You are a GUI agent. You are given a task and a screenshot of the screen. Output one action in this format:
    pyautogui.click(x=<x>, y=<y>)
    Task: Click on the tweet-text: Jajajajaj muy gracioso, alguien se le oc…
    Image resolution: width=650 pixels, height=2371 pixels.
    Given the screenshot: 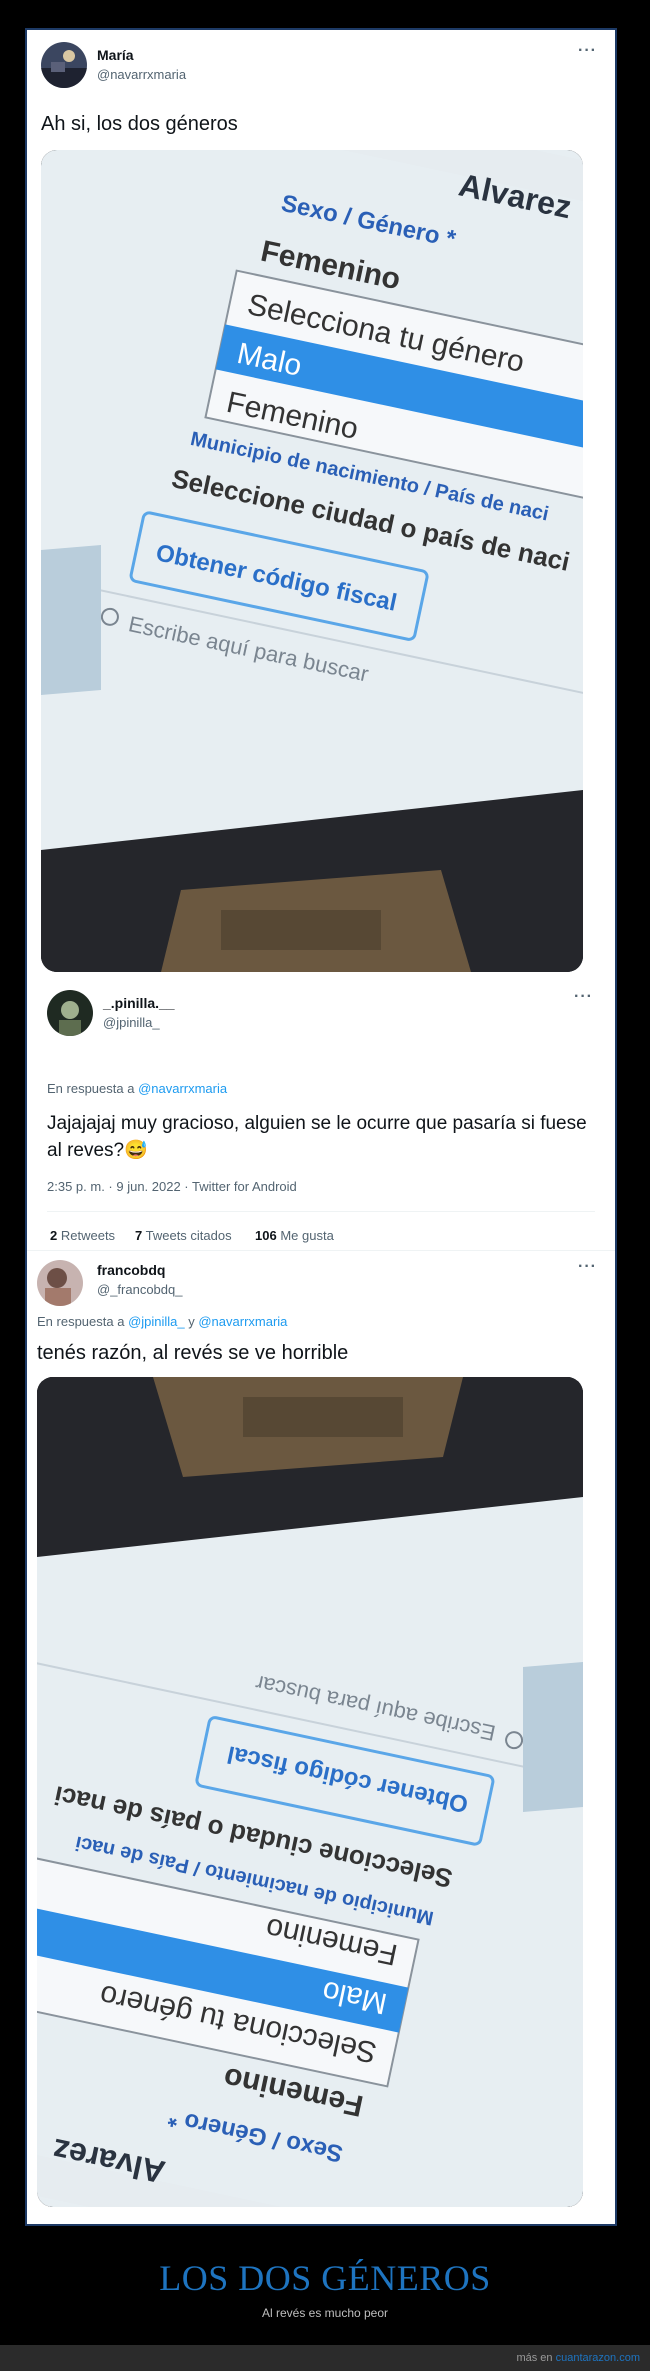 What is the action you would take?
    pyautogui.click(x=317, y=1137)
    